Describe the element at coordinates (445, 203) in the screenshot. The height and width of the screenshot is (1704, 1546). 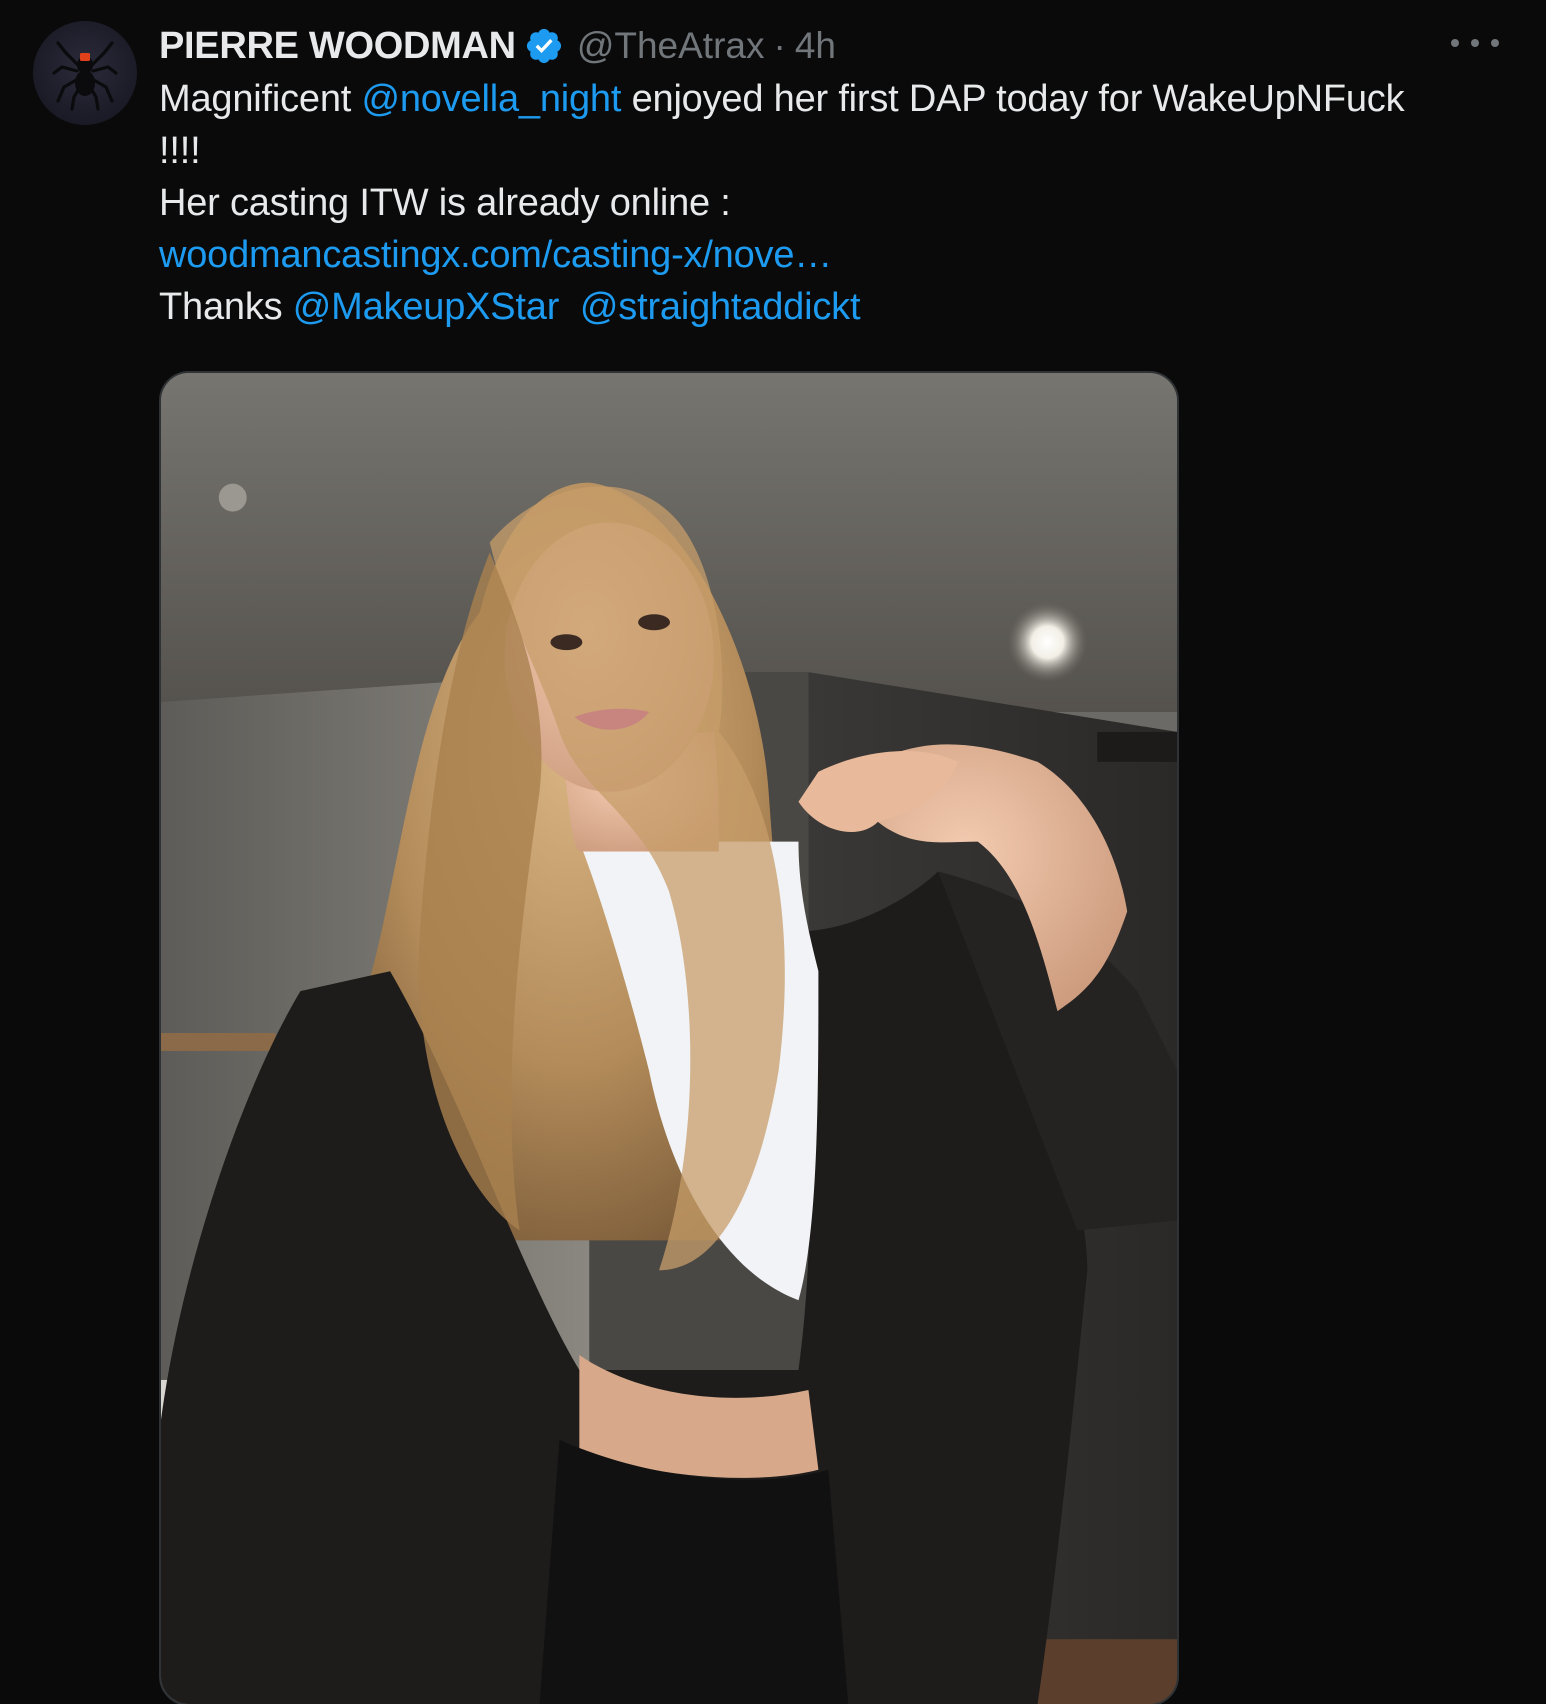
I see `tweet-text-line-3: Her casting ITW is already online :` at that location.